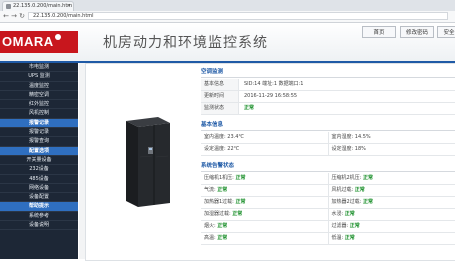 The image size is (455, 261). What do you see at coordinates (328, 167) in the screenshot?
I see `alarm-section-title: 系统告警状态` at bounding box center [328, 167].